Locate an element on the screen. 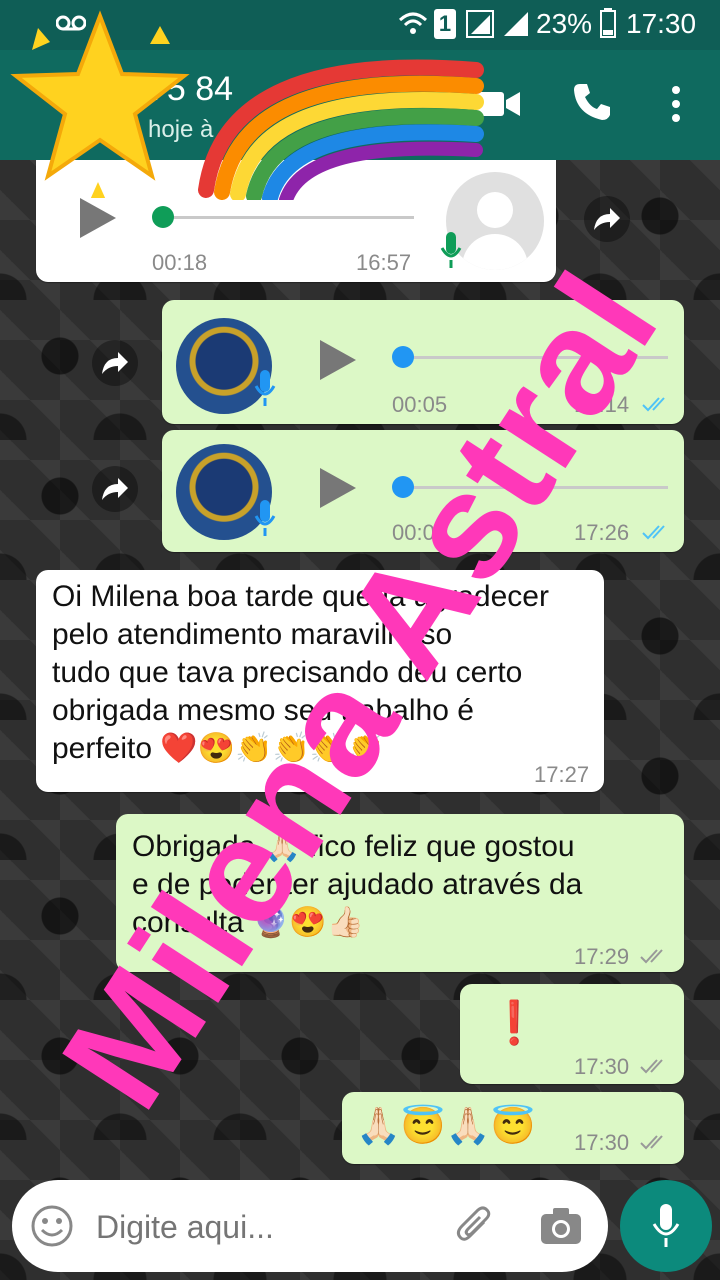 Image resolution: width=720 pixels, height=1280 pixels. message-input is located at coordinates (261, 1227).